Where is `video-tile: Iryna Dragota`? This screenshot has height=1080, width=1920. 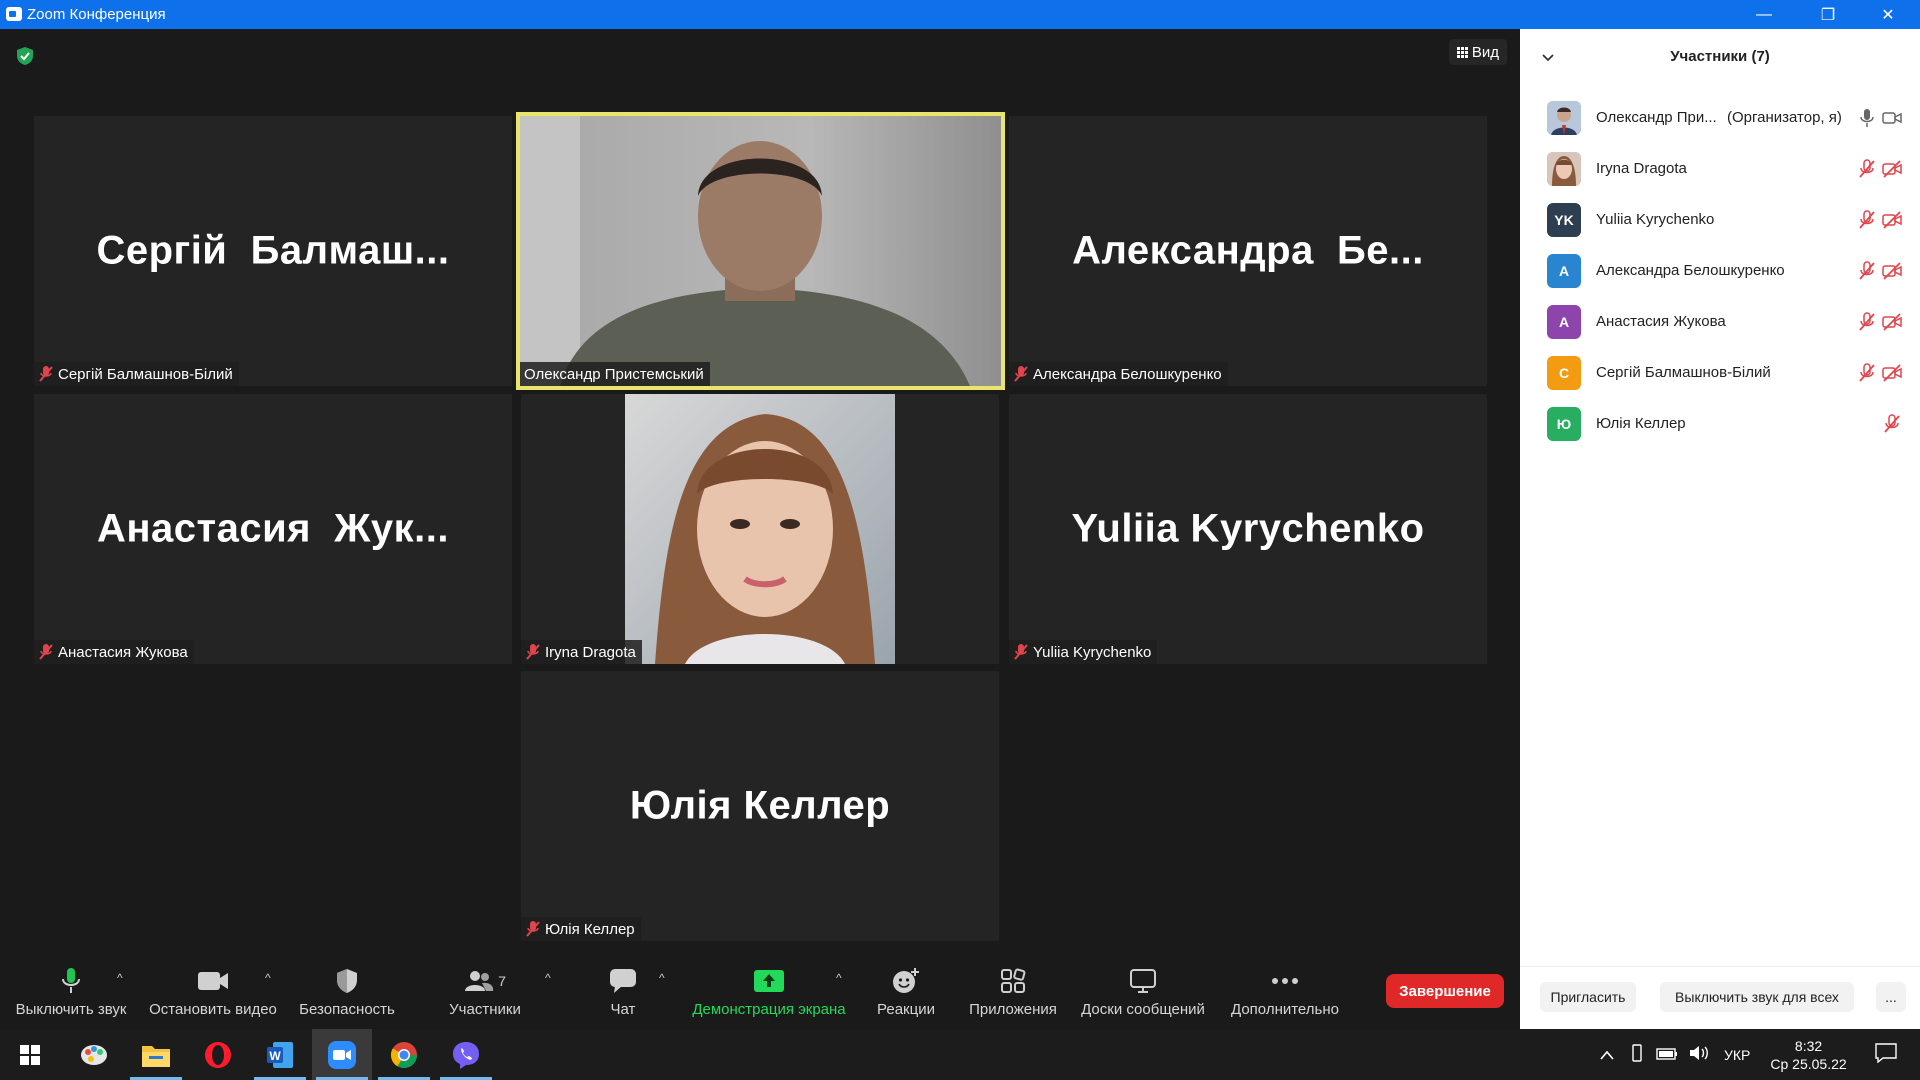 video-tile: Iryna Dragota is located at coordinates (760, 529).